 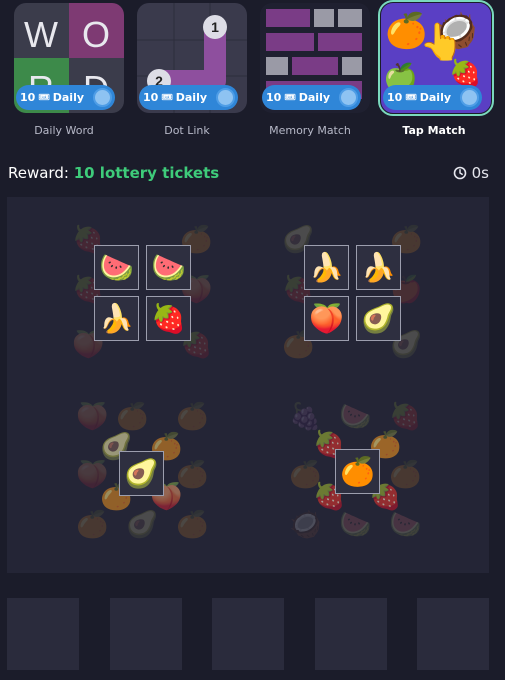 I want to click on fruit-tile: 🍊, so click(x=357, y=471).